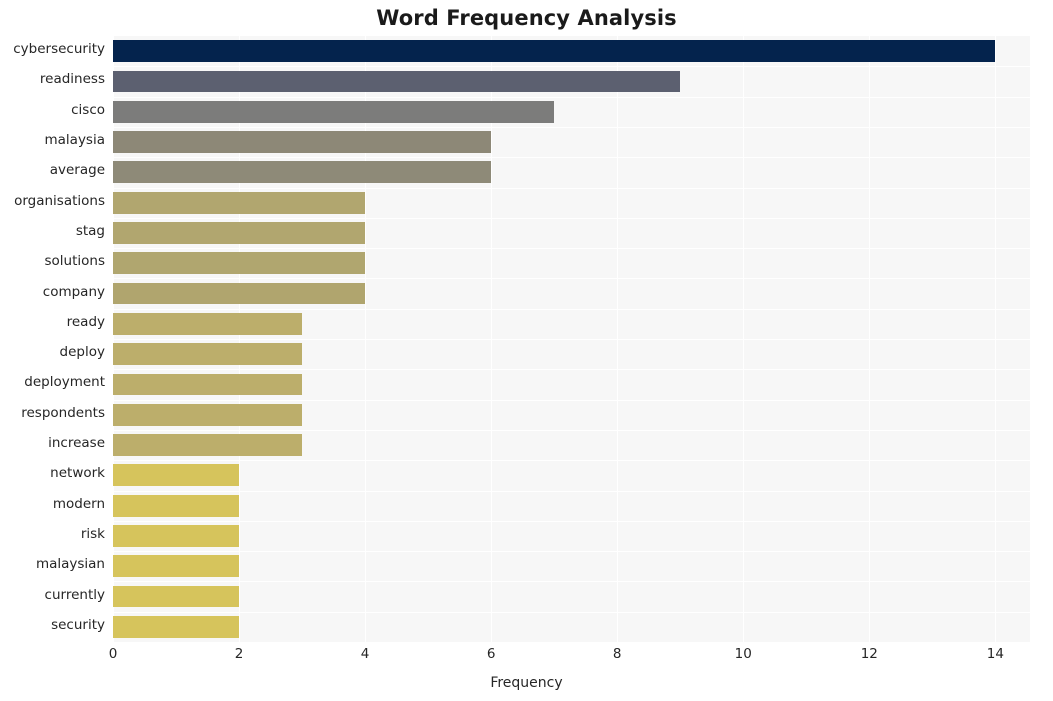 Image resolution: width=1053 pixels, height=701 pixels. I want to click on bar-deploy, so click(208, 354).